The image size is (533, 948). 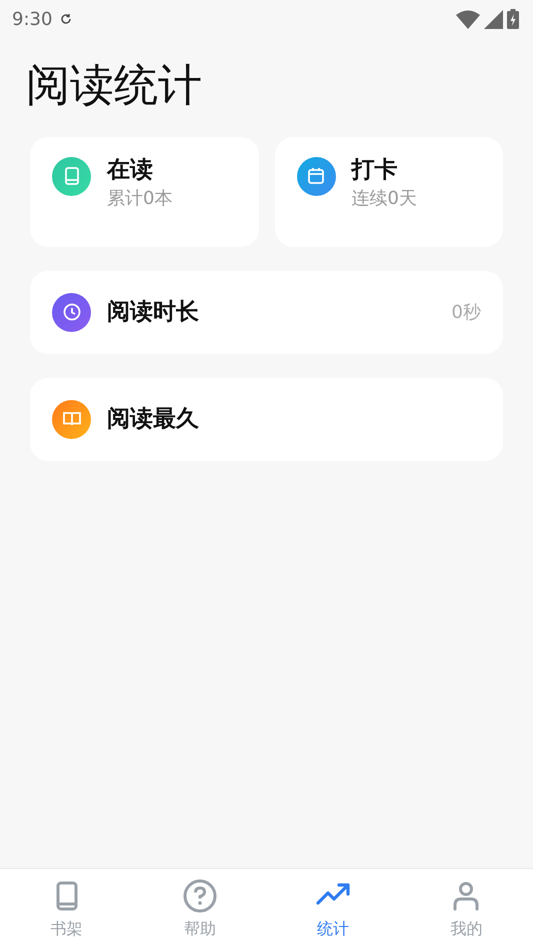 What do you see at coordinates (114, 86) in the screenshot?
I see `page-title: 阅读统计` at bounding box center [114, 86].